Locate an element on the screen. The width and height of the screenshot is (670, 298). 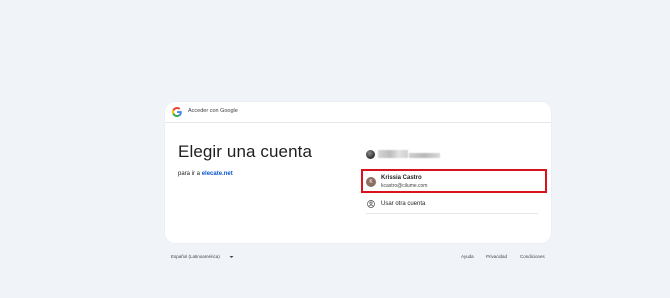
subtitle-prefix: para ir a is located at coordinates (189, 174).